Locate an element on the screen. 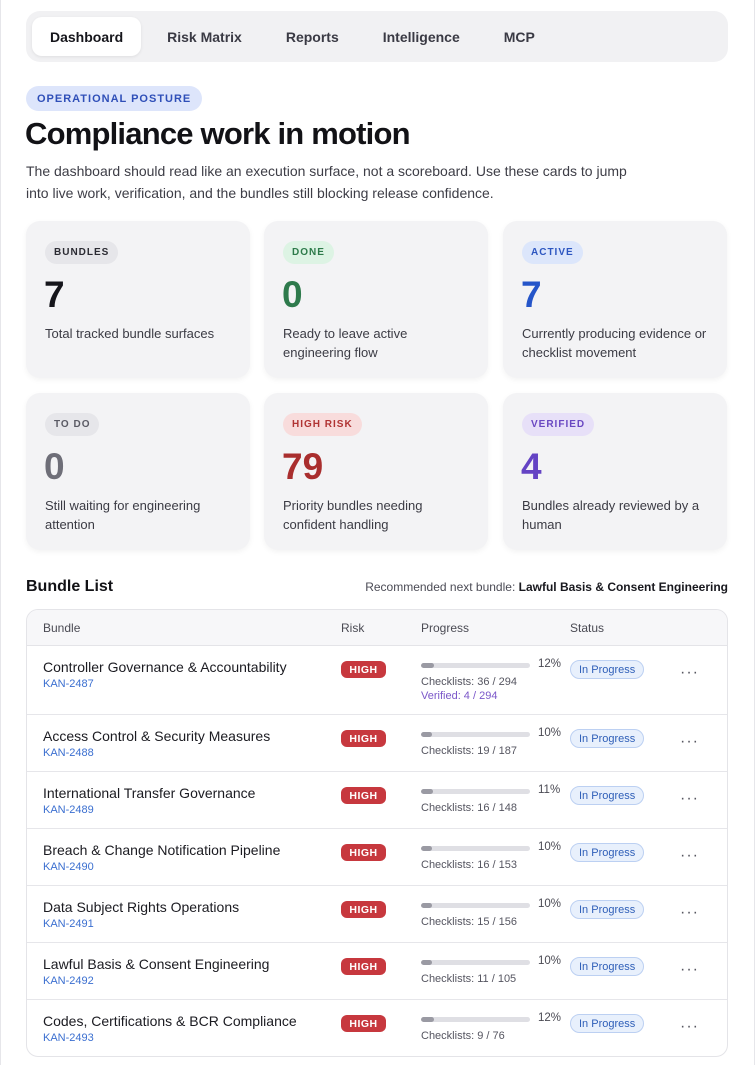  bundle-name: Codes, Certifications & BCR Compliance is located at coordinates (170, 1021).